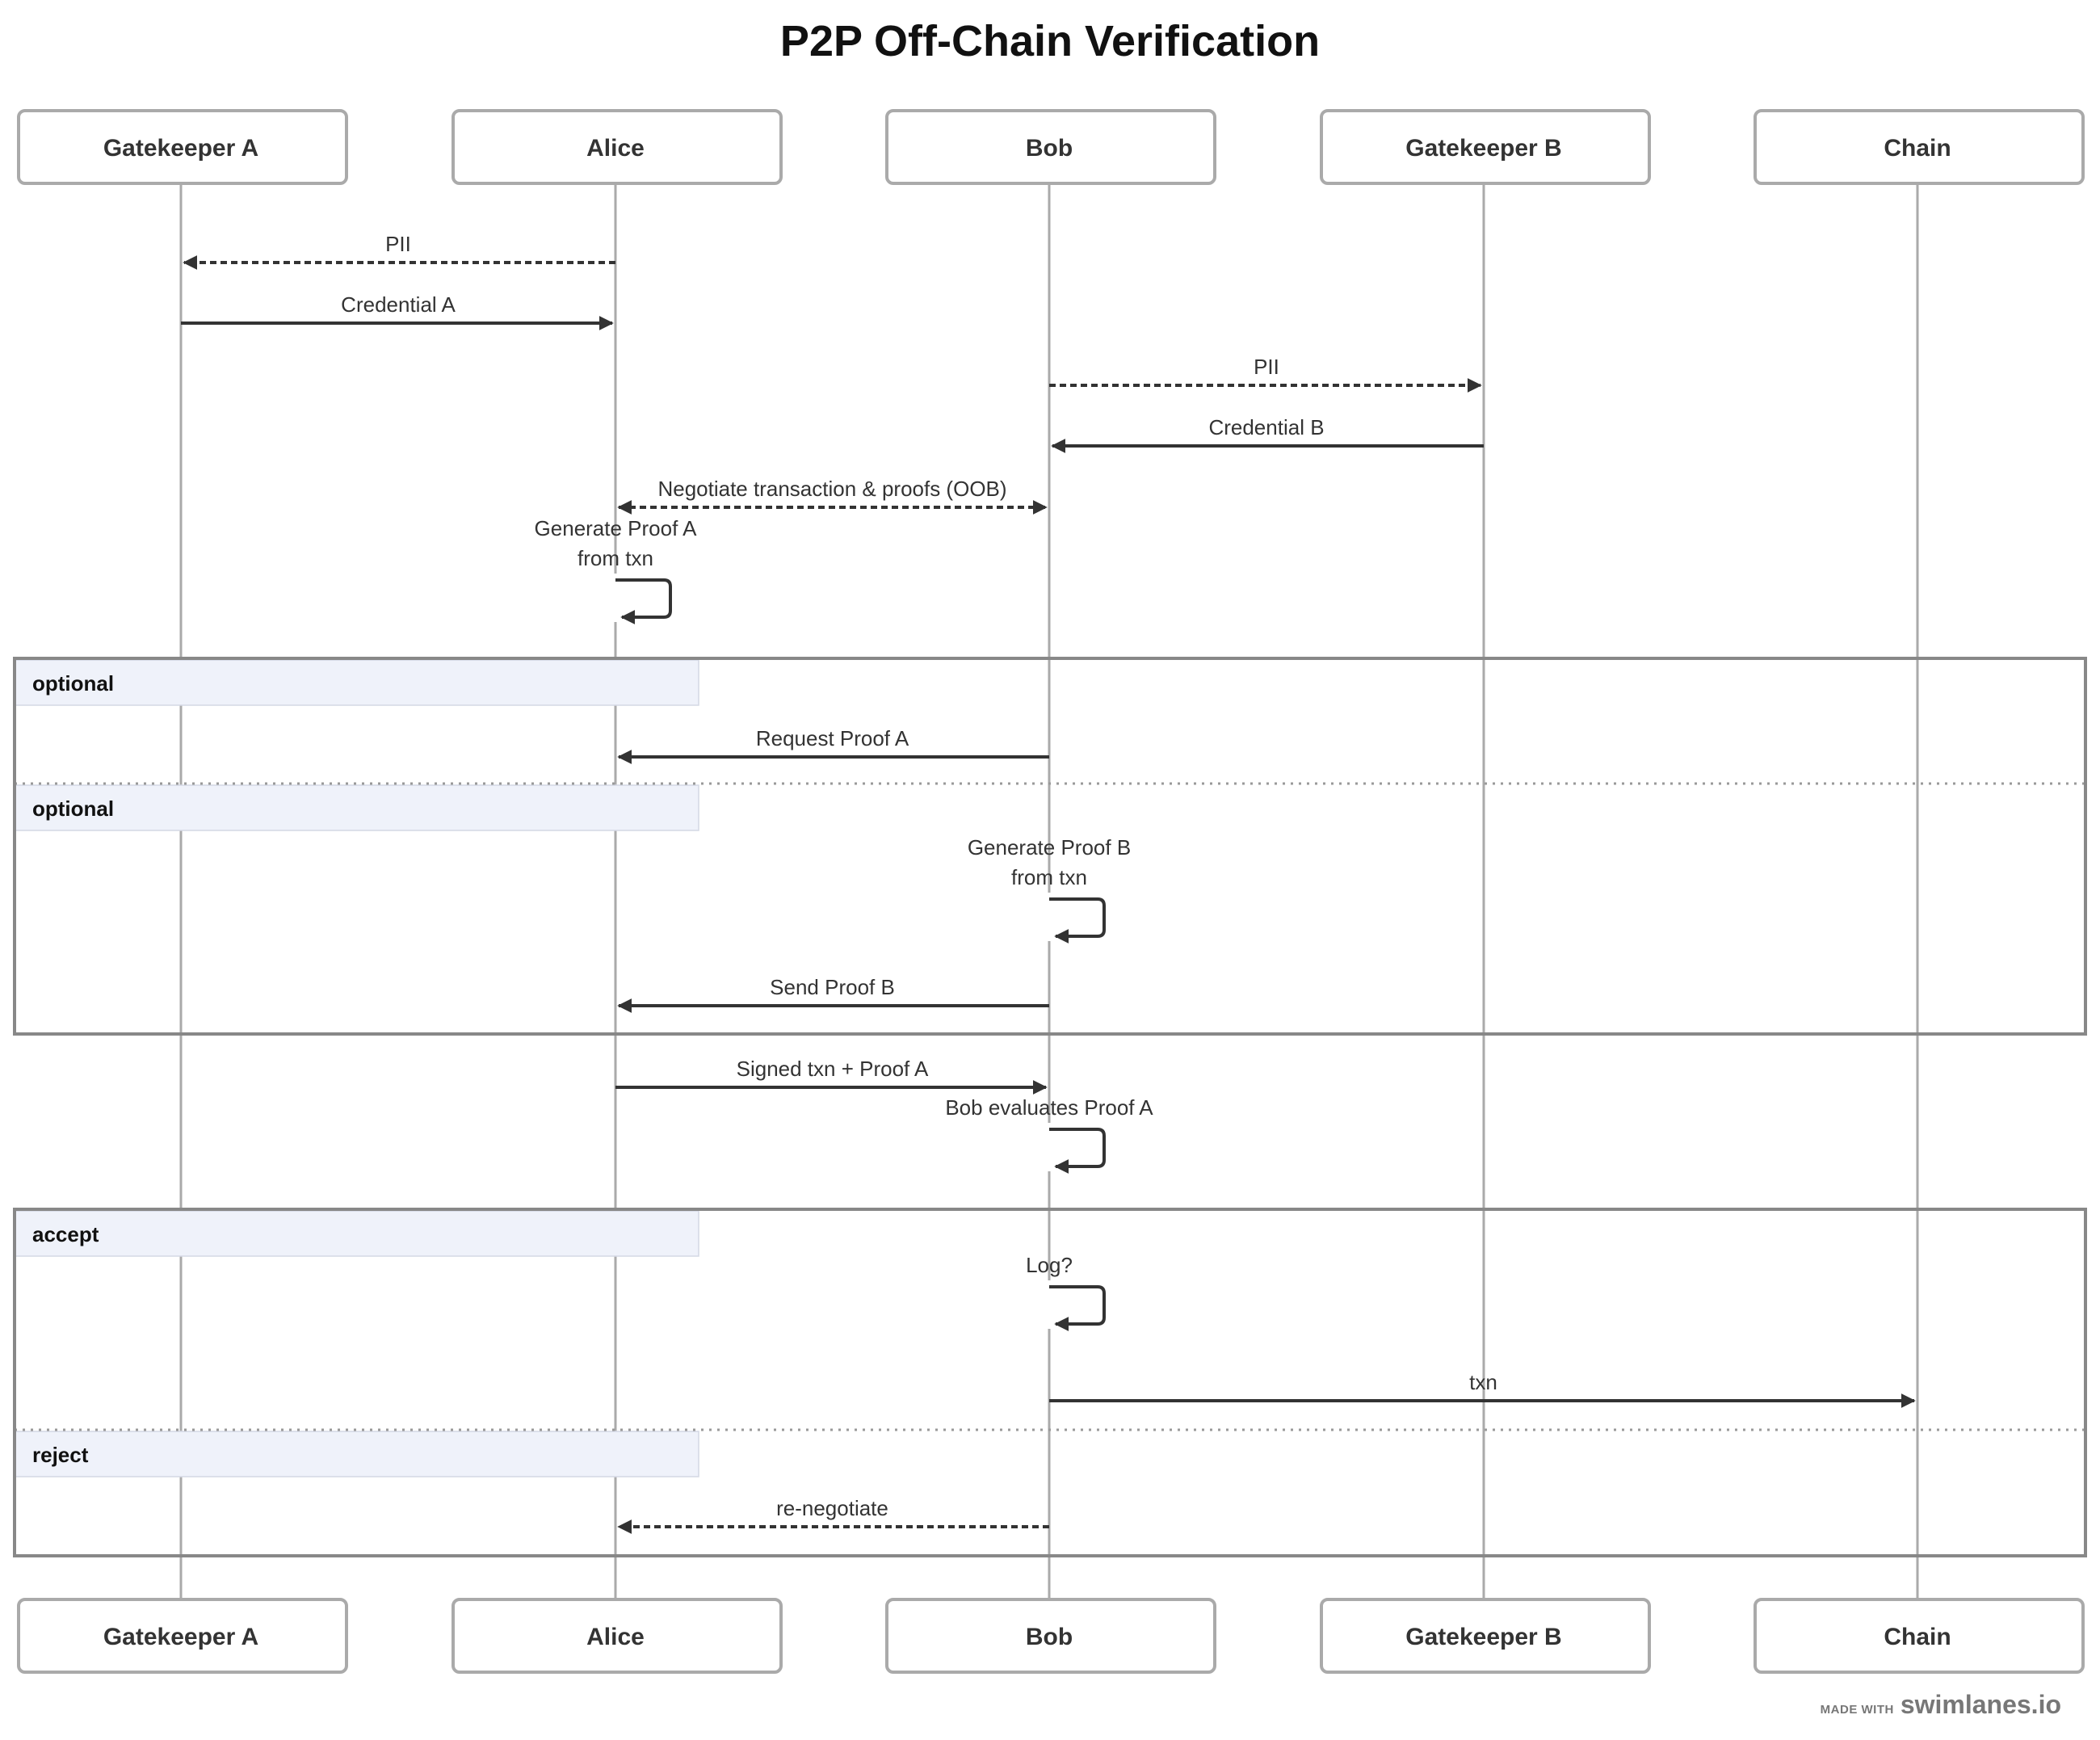  I want to click on actor-box-top: Chain, so click(1920, 147).